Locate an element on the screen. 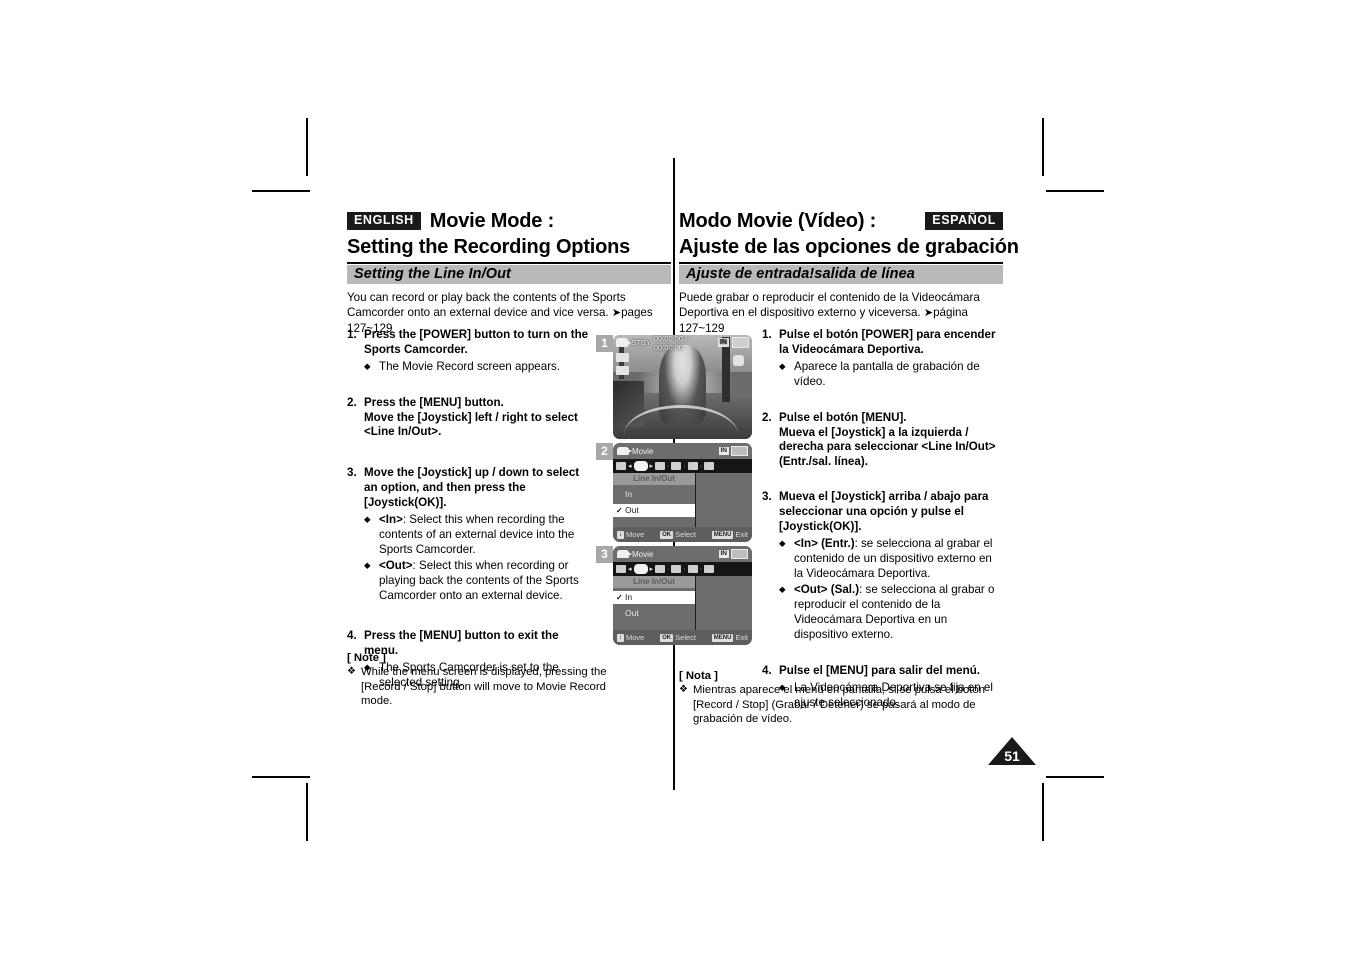 The image size is (1350, 954). crop-mark-top-right-v is located at coordinates (1043, 147).